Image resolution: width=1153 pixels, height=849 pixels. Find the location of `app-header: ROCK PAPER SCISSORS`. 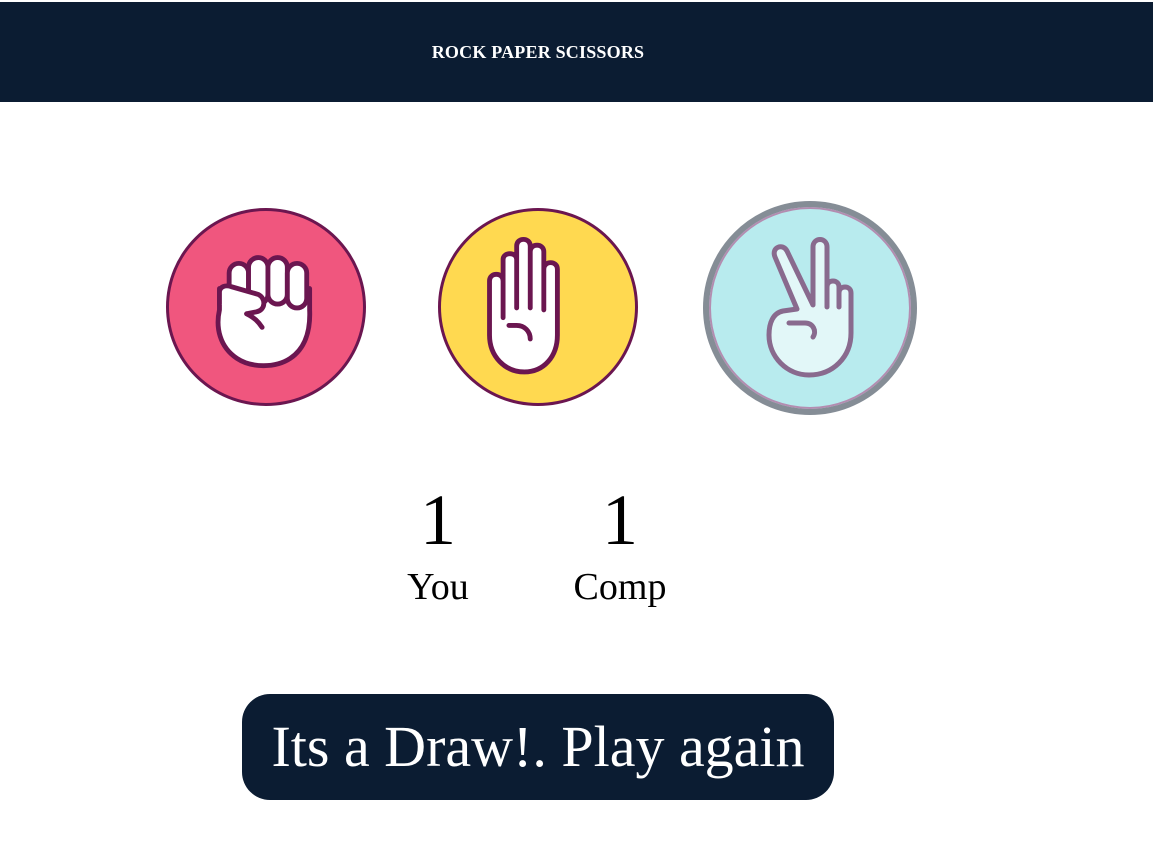

app-header: ROCK PAPER SCISSORS is located at coordinates (576, 52).